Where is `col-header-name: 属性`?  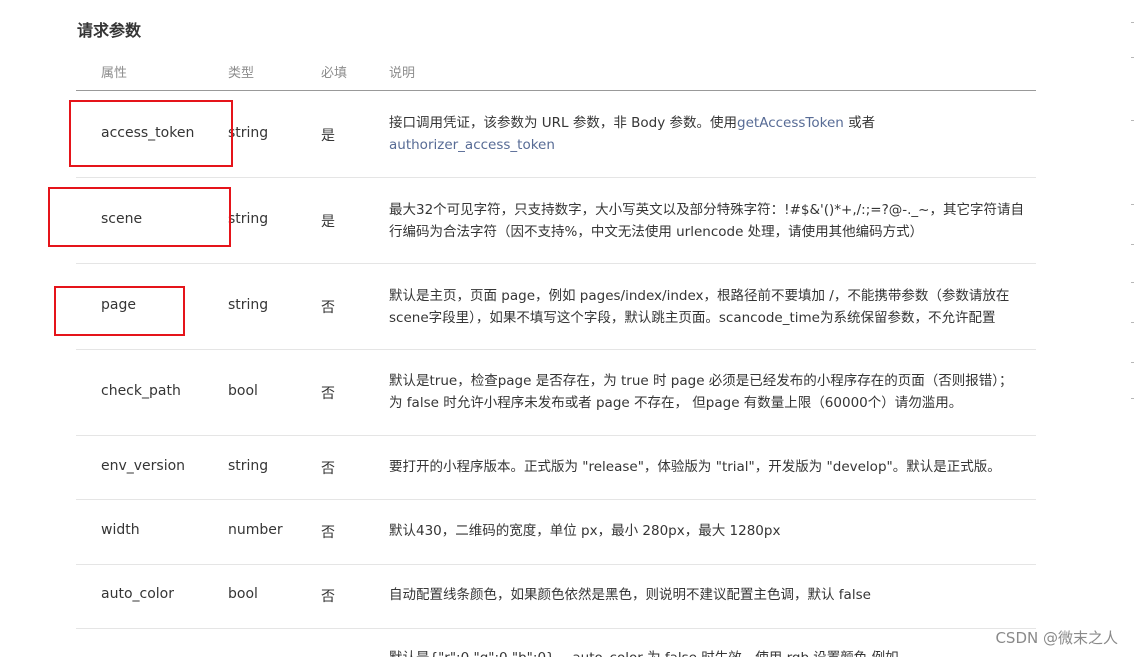 col-header-name: 属性 is located at coordinates (114, 73).